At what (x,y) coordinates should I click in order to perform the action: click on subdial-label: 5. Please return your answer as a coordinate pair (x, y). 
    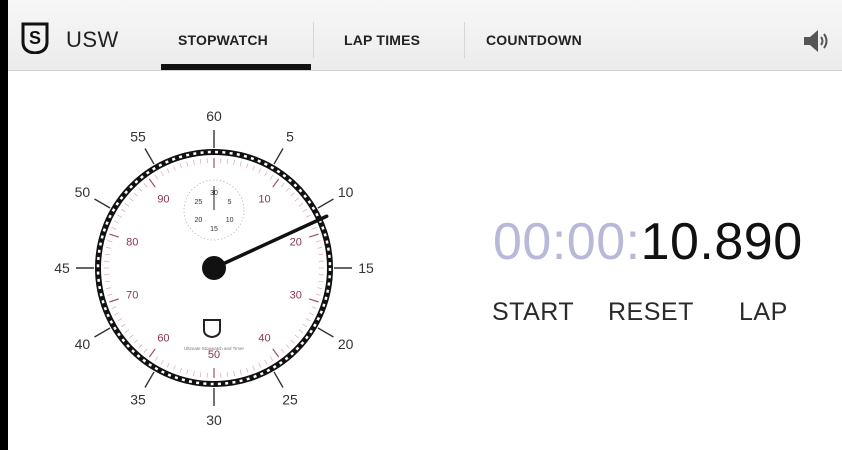
    Looking at the image, I should click on (230, 202).